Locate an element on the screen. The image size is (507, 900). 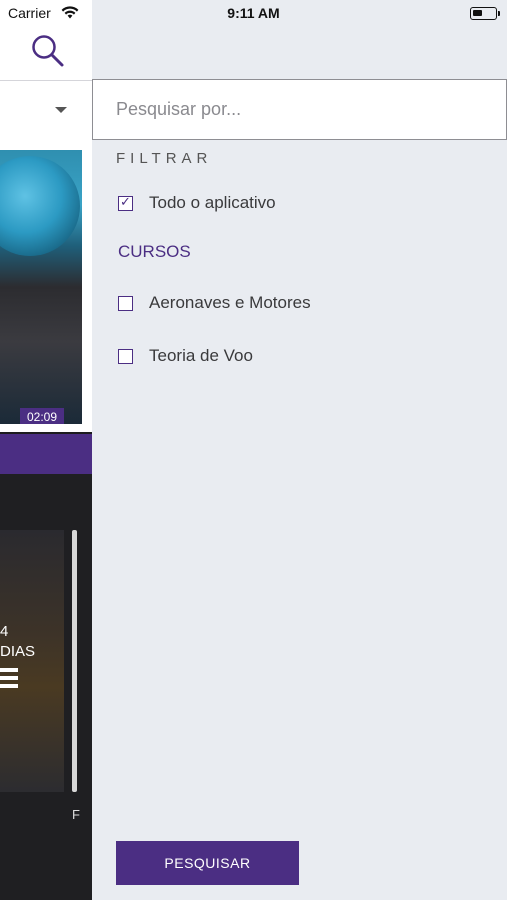
search-submit-button: PESQUISAR is located at coordinates (207, 863).